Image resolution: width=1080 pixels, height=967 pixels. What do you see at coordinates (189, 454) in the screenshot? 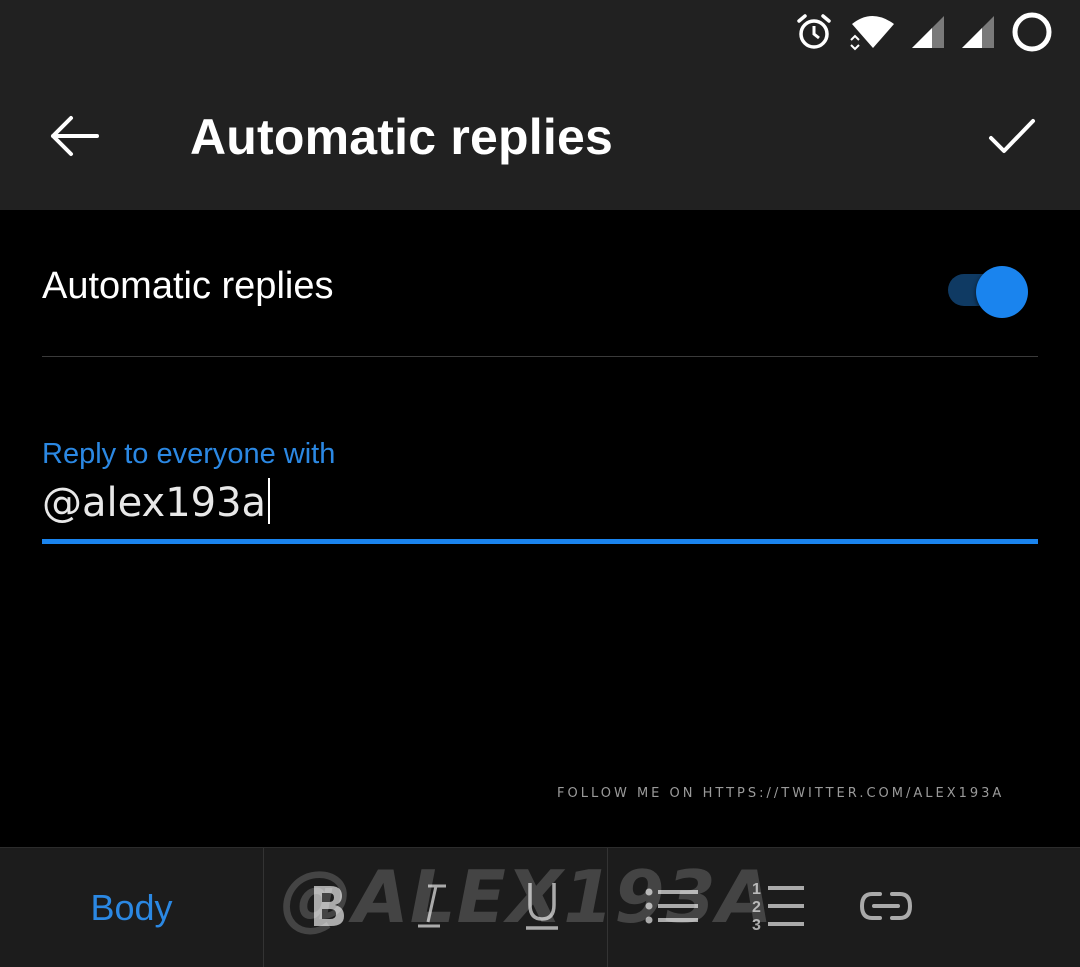
I see `reply-field-label: Reply to everyone with` at bounding box center [189, 454].